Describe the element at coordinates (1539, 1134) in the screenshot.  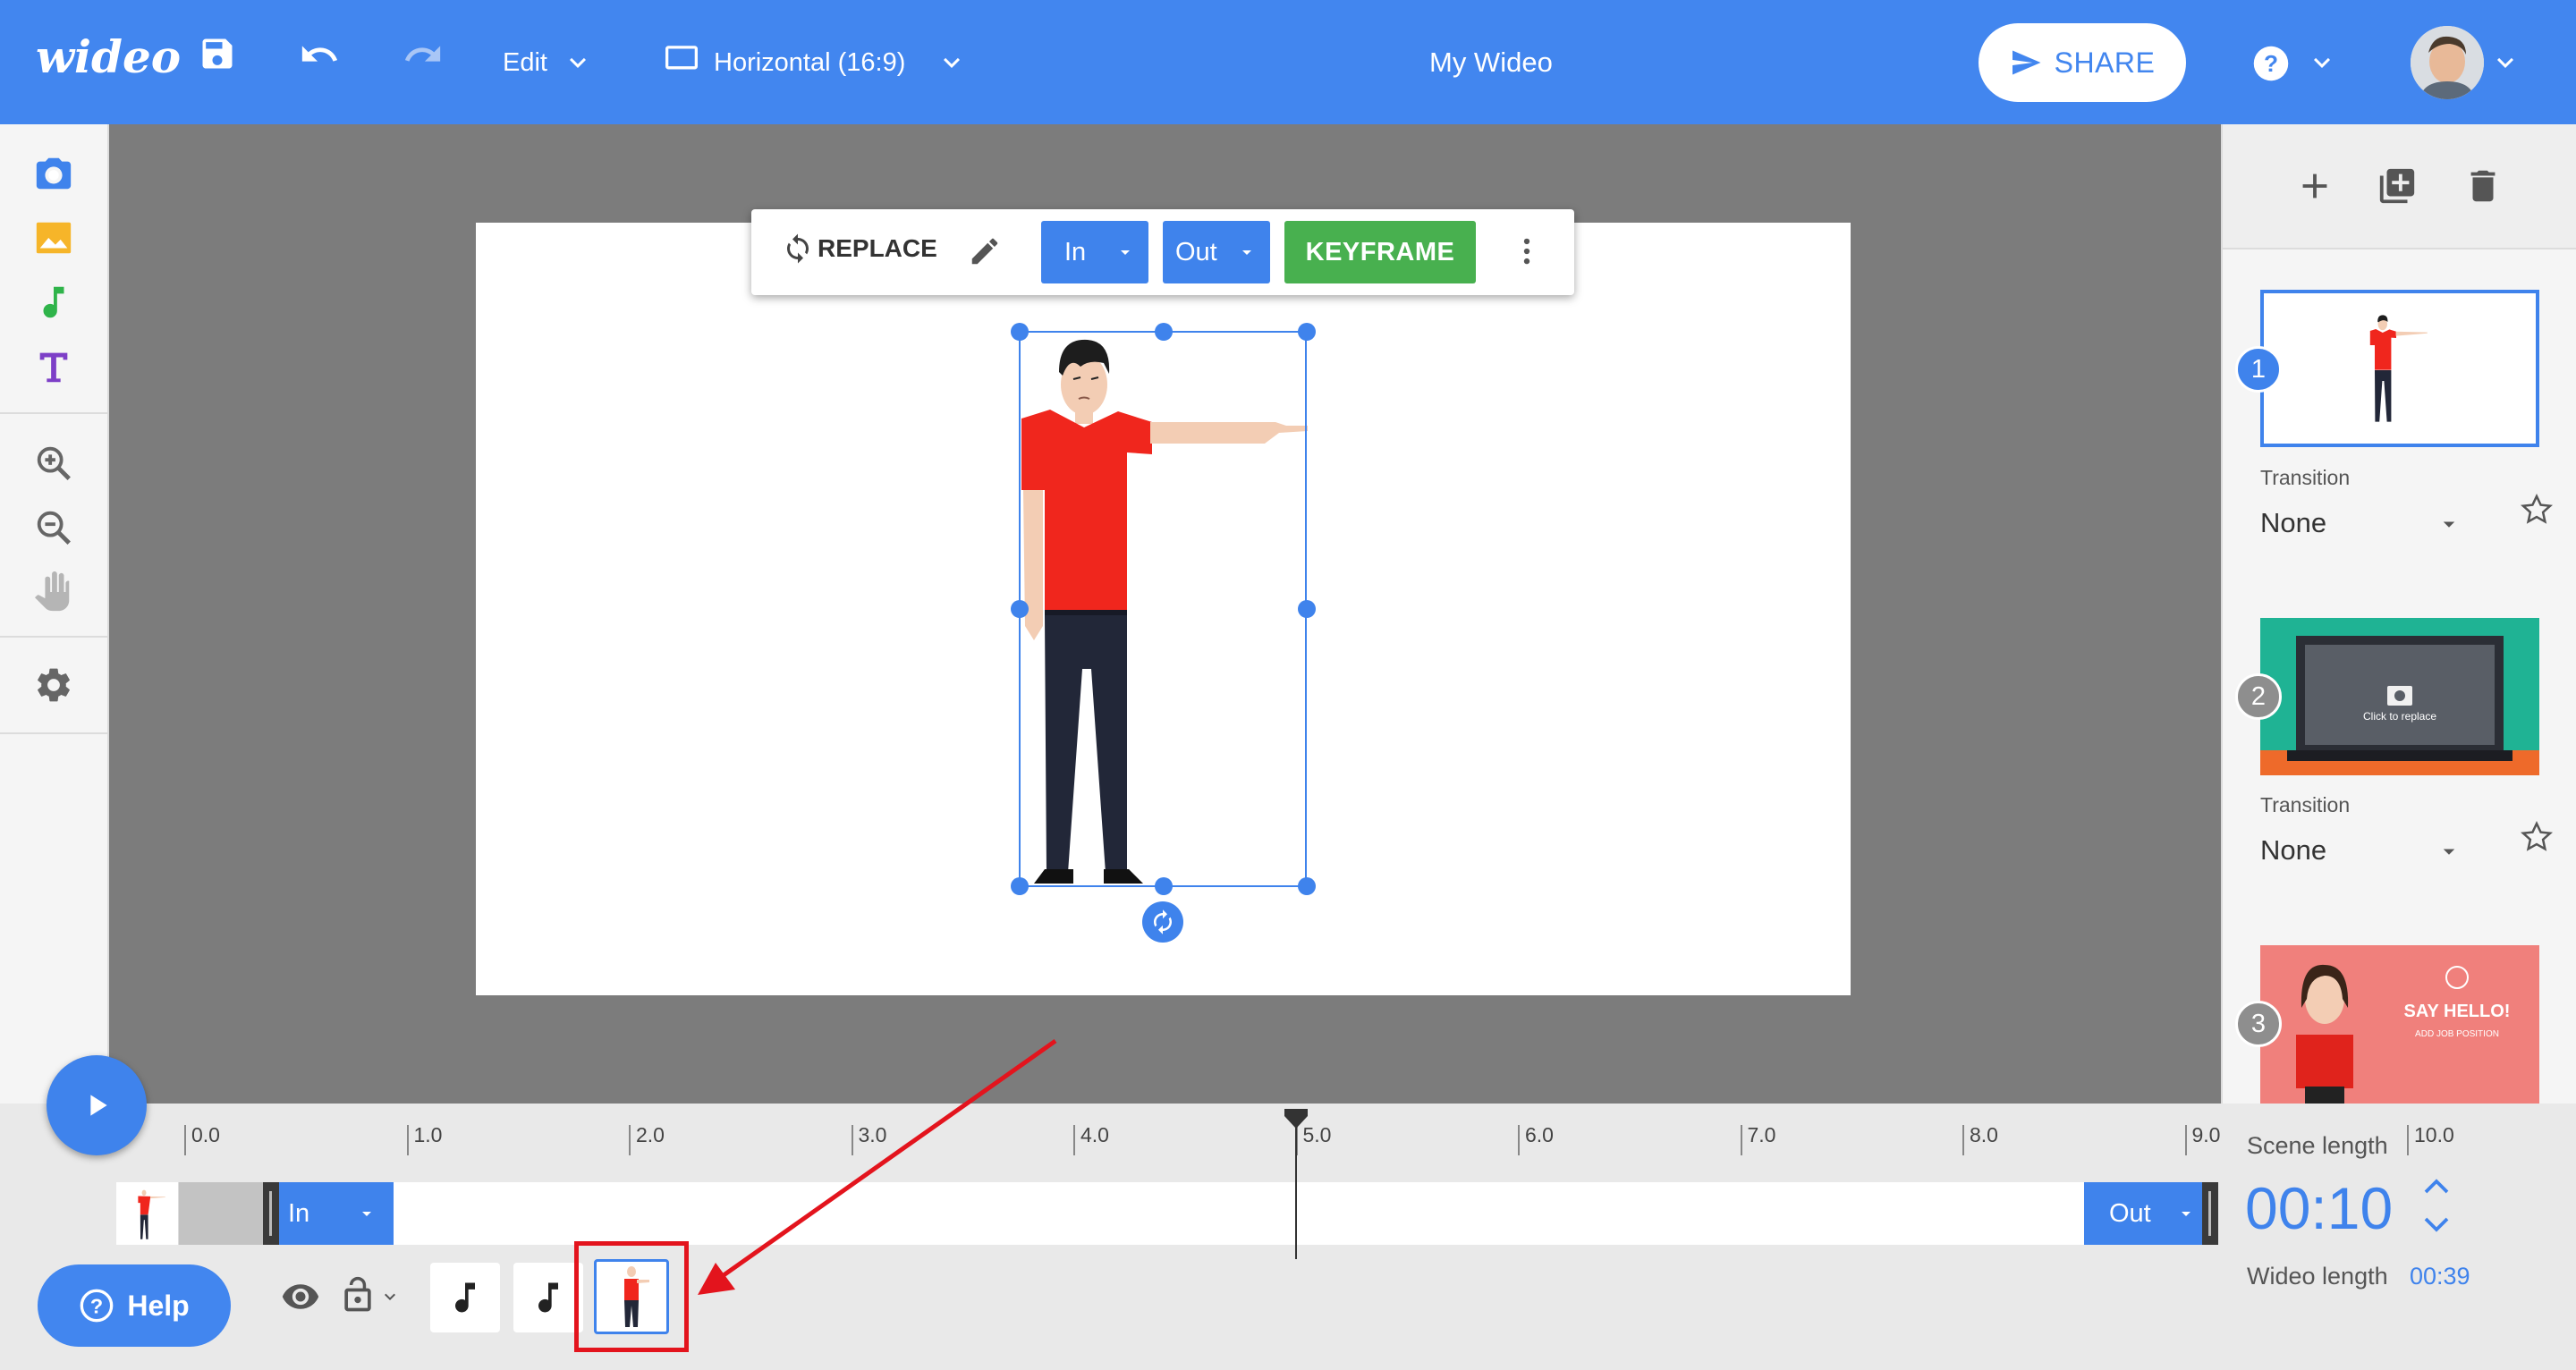
I see `tick-label: 6.0` at that location.